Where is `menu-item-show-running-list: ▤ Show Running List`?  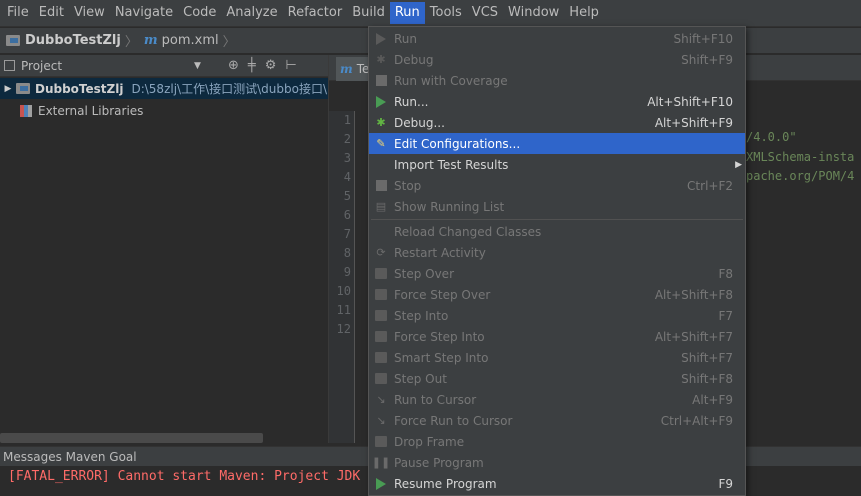 menu-item-show-running-list: ▤ Show Running List is located at coordinates (557, 206).